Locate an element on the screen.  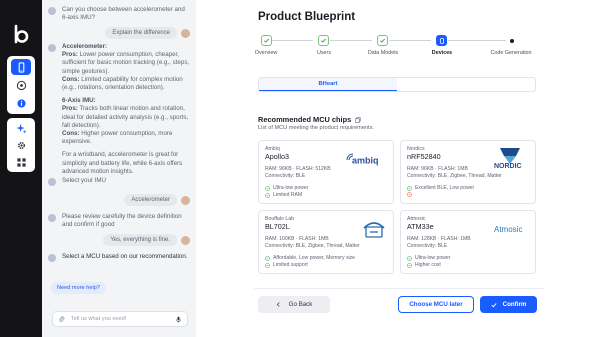
copy-icon is located at coordinates (358, 119).